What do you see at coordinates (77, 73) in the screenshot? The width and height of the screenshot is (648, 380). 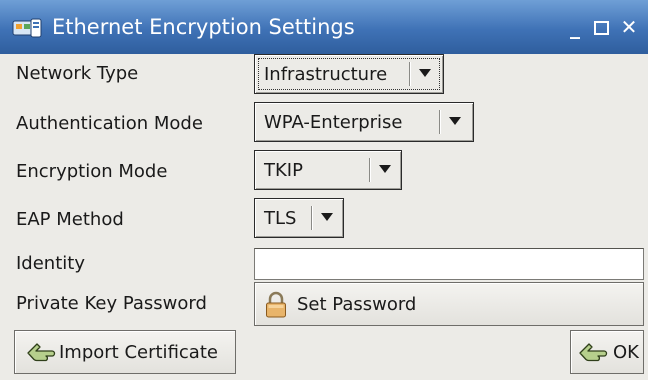 I see `network-type-label: Network Type` at bounding box center [77, 73].